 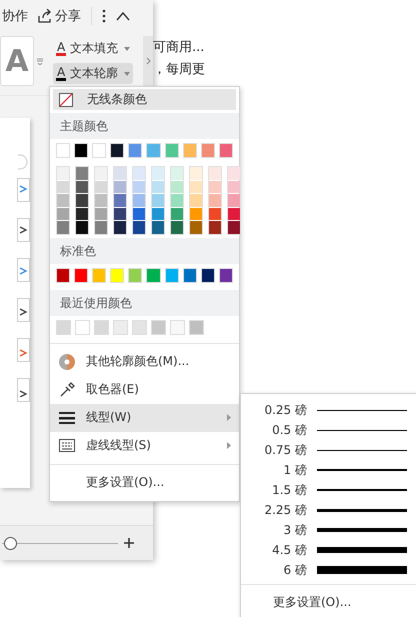 What do you see at coordinates (15, 16) in the screenshot?
I see `collab-button: 协作` at bounding box center [15, 16].